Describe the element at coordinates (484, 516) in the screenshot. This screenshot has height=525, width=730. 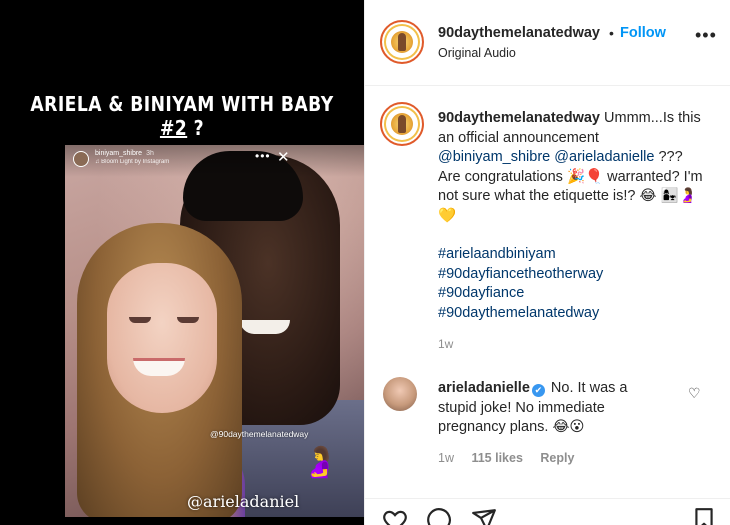
I see `share-icon` at that location.